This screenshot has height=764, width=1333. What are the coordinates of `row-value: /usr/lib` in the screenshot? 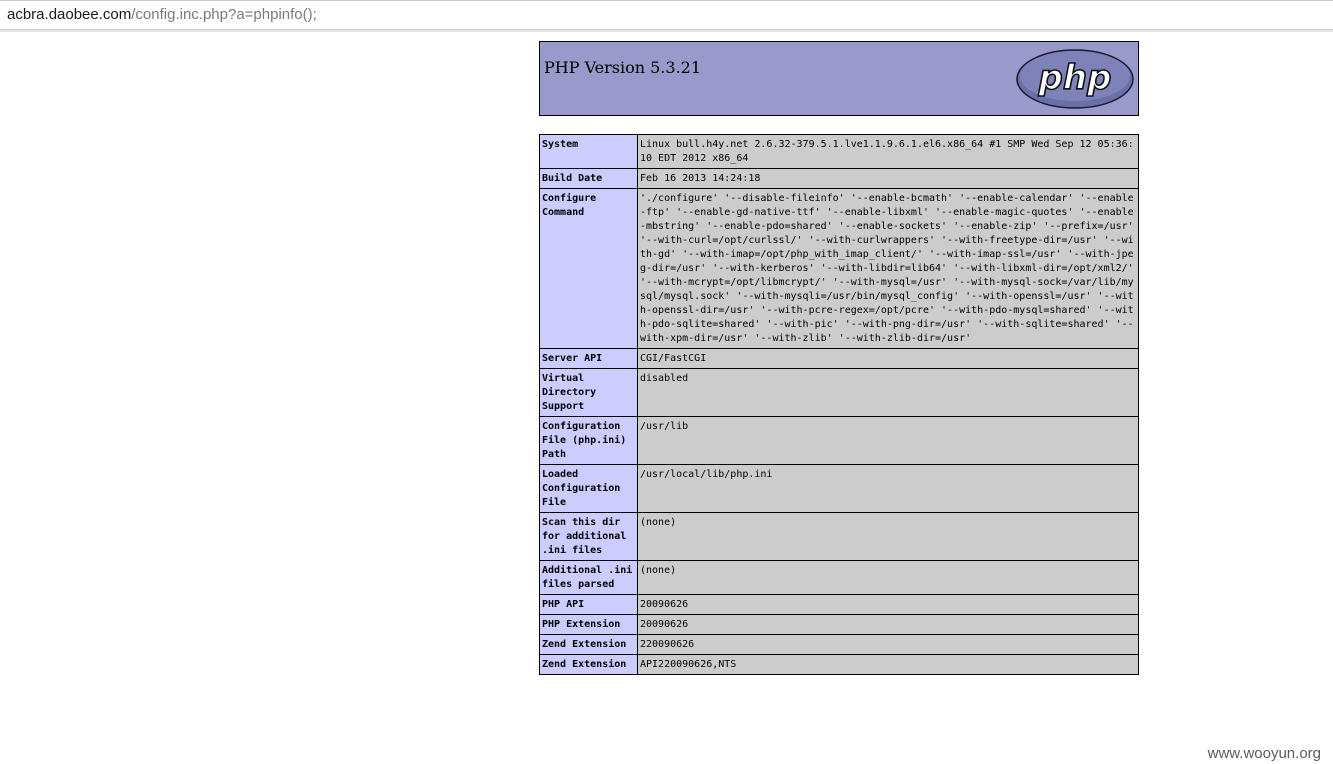 It's located at (888, 440).